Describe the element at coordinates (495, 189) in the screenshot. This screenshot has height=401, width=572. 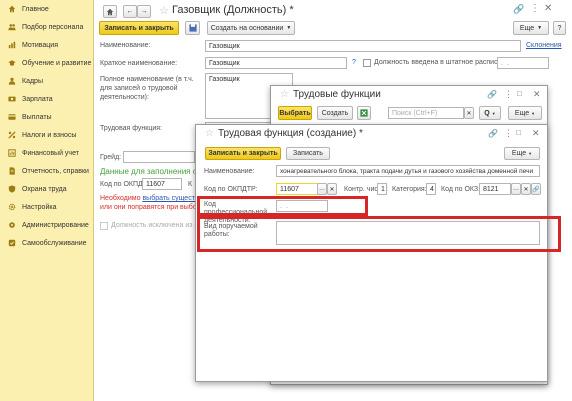
I see `okz-field: 8121` at that location.